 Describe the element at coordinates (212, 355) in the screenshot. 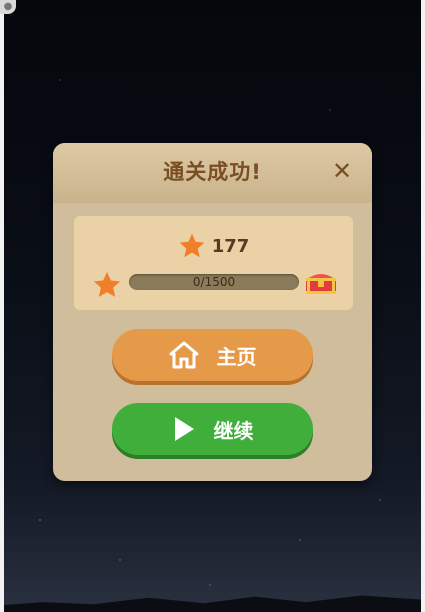

I see `home-button: 主页` at that location.